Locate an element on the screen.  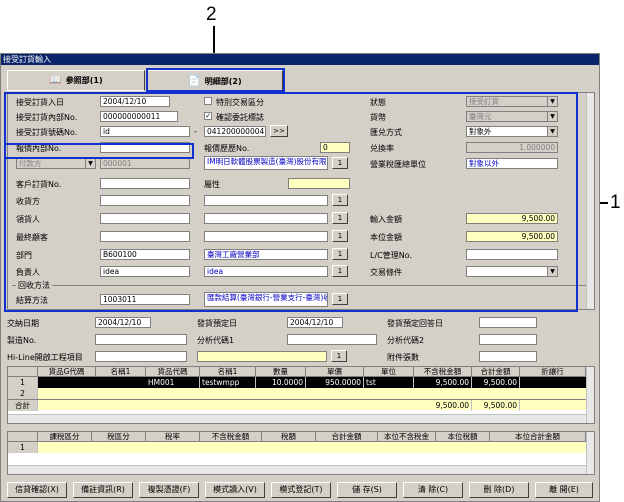
ship-plan-label: 發貨預定日 is located at coordinates (217, 323).